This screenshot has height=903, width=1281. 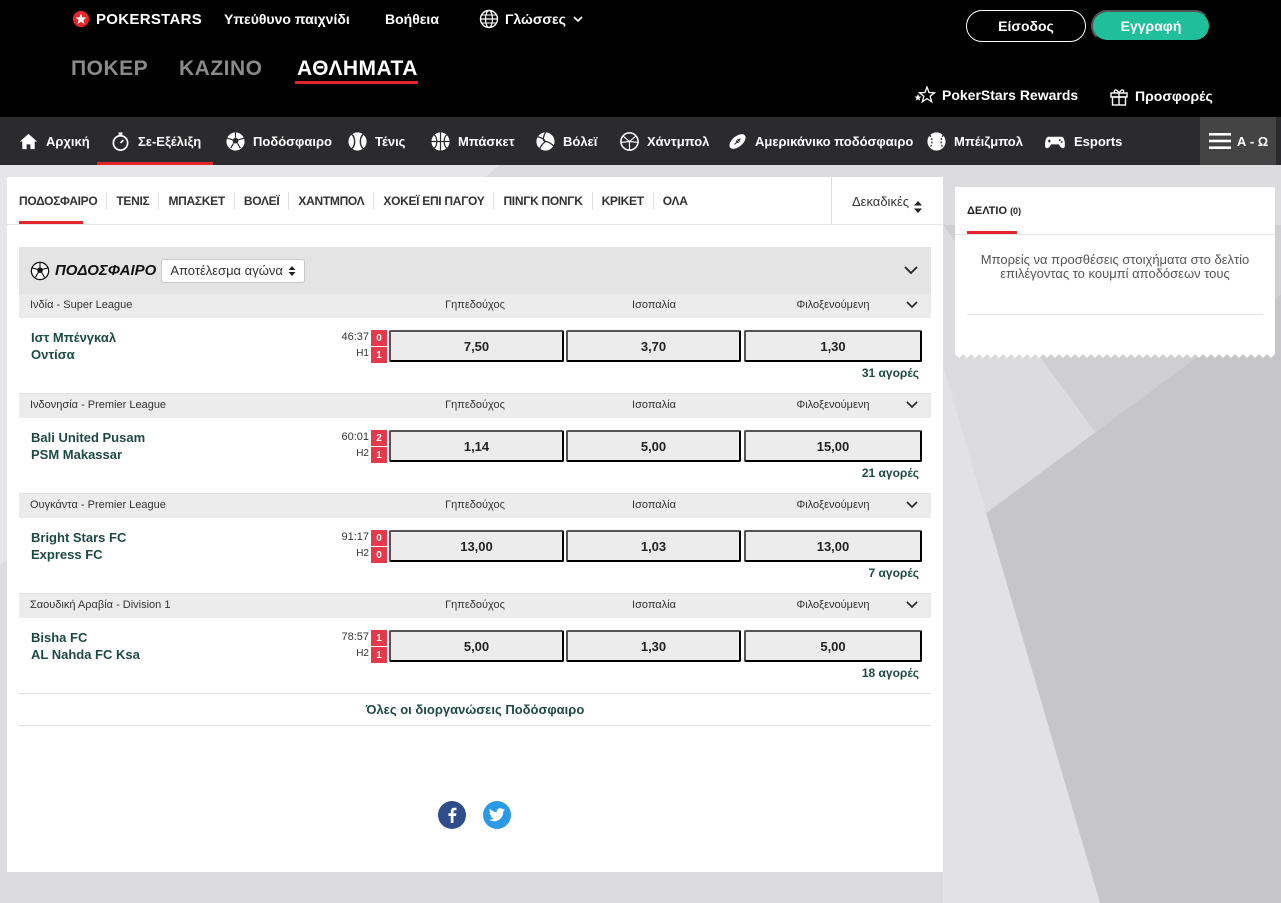 What do you see at coordinates (63, 201) in the screenshot?
I see `tab-football: ΠΟΔΟΣΦΑΙΡΟ` at bounding box center [63, 201].